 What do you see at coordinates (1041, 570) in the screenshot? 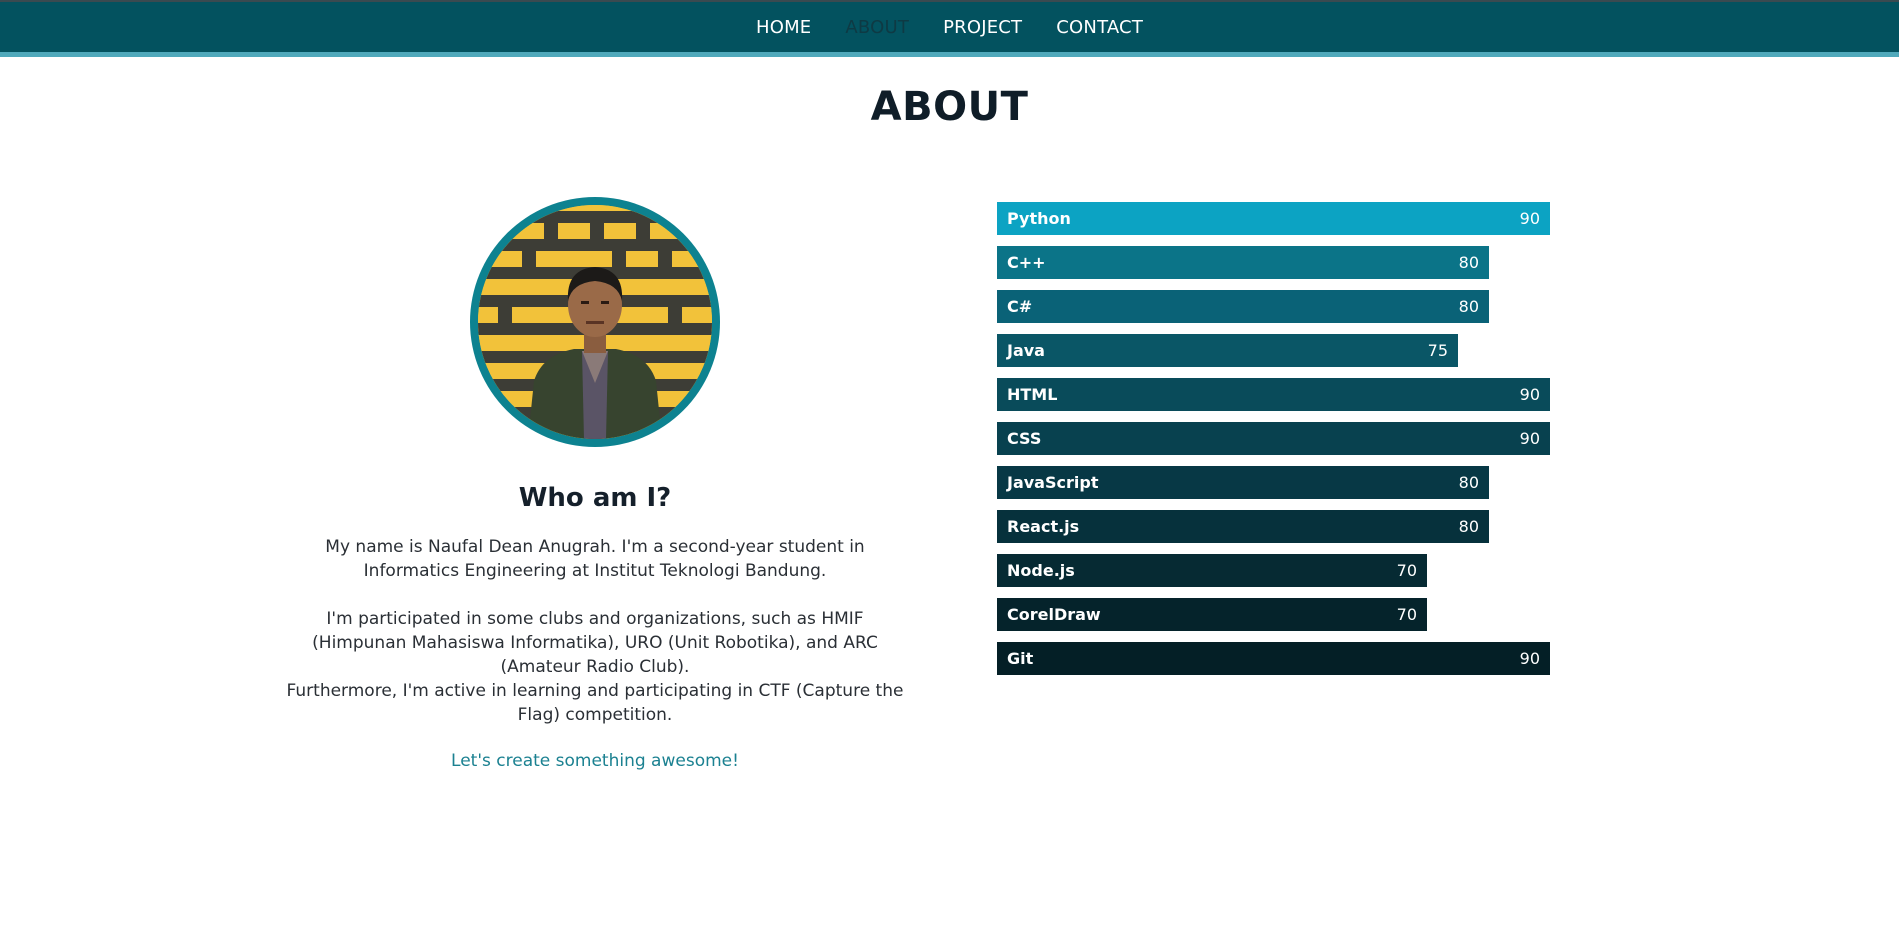
I see `skill-name: Node.js` at bounding box center [1041, 570].